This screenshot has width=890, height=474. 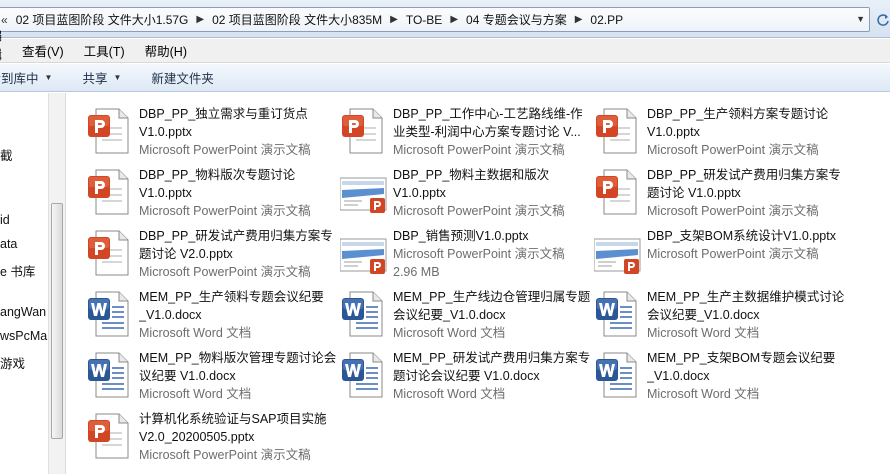 What do you see at coordinates (606, 20) in the screenshot?
I see `breadcrumb-item-current: 02.PP` at bounding box center [606, 20].